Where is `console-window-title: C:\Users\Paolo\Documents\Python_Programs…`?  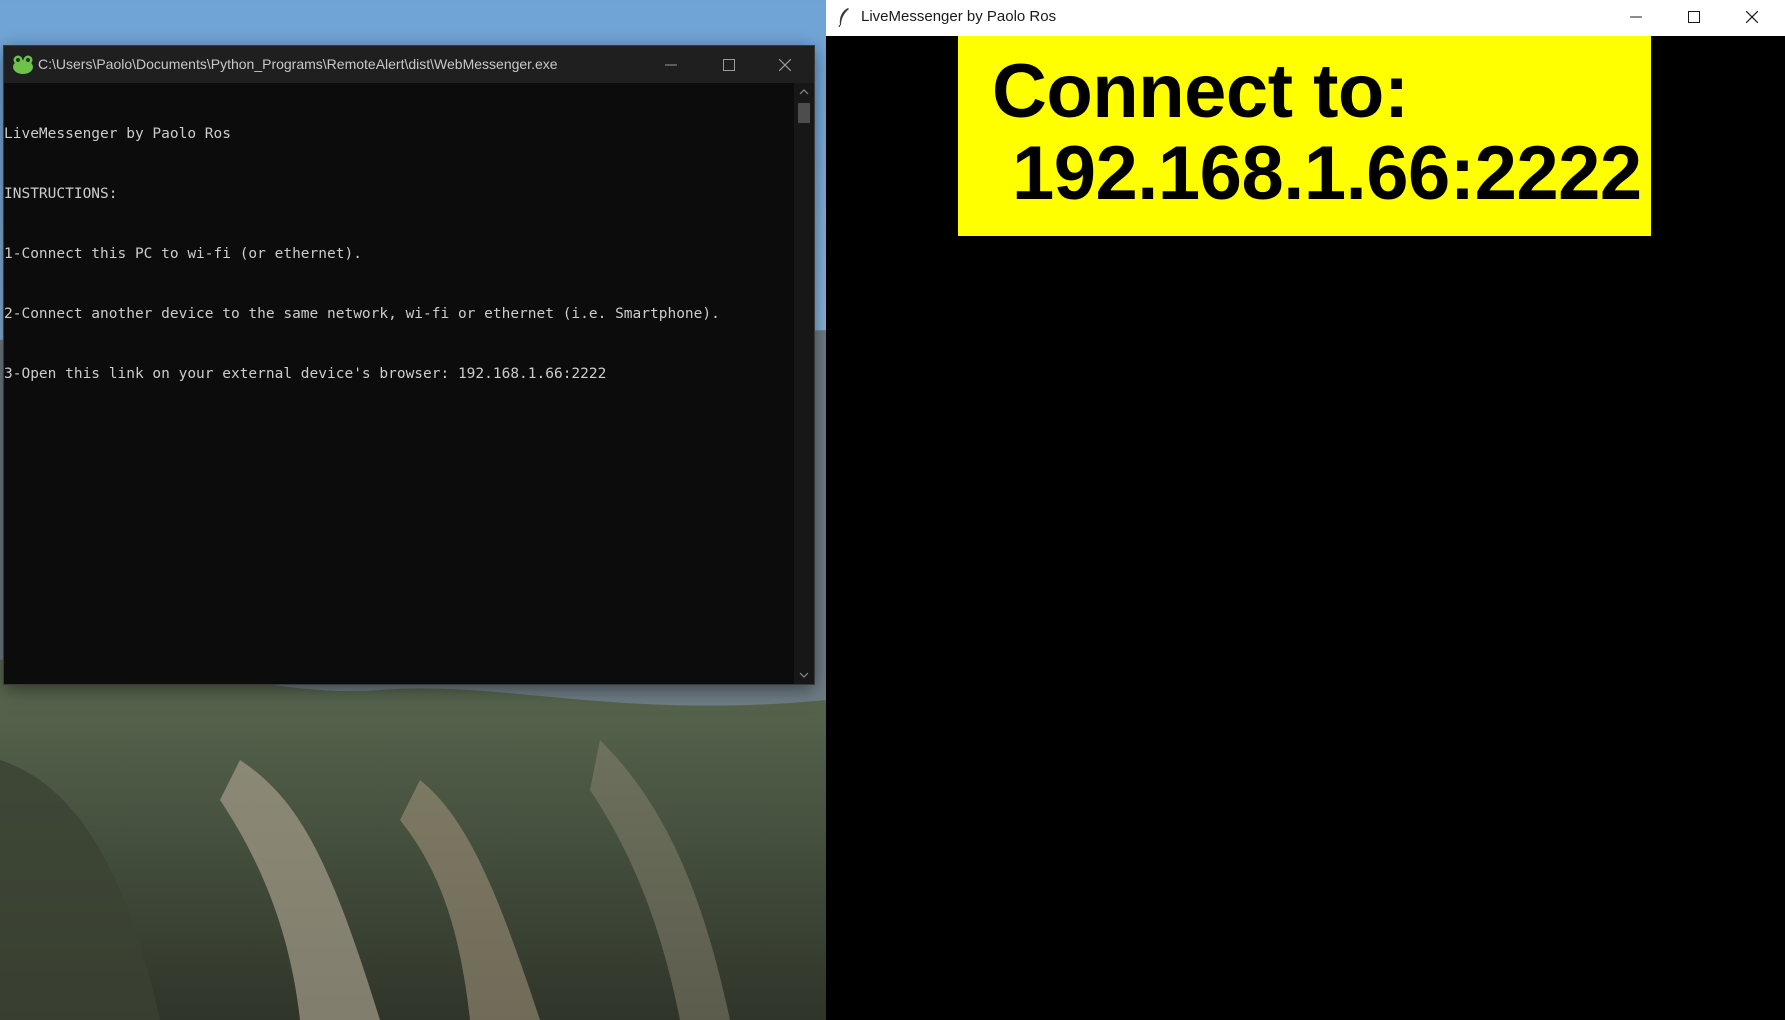 console-window-title: C:\Users\Paolo\Documents\Python_Programs… is located at coordinates (298, 64).